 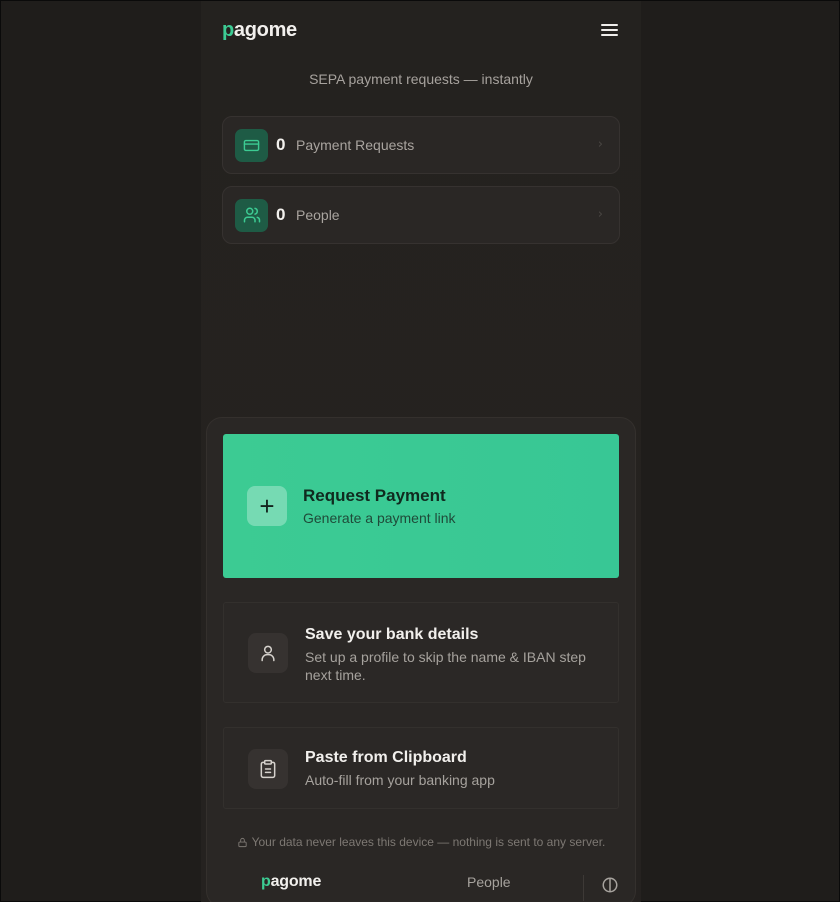 I want to click on people-card: 0 People ›, so click(x=421, y=215).